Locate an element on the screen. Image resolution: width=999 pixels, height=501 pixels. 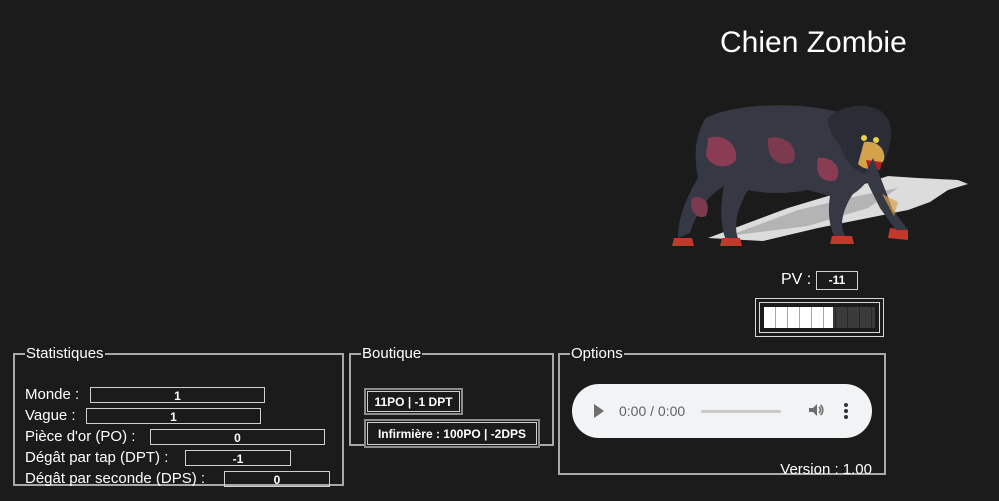
stat-value-dps: 0 is located at coordinates (277, 479).